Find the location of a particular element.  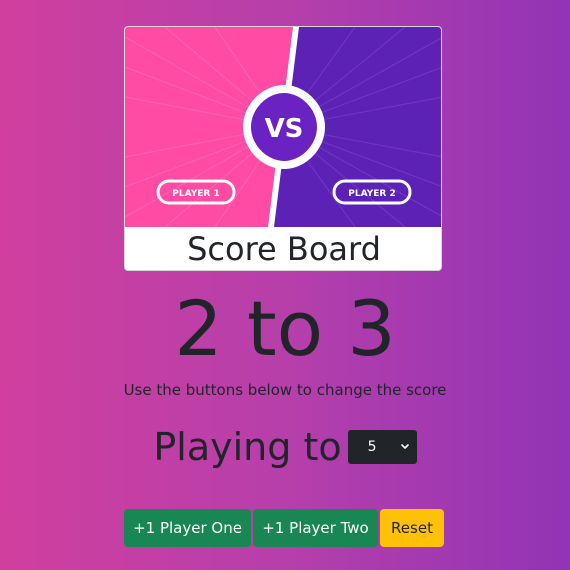

player-one-increment-button: +1 Player One is located at coordinates (187, 528).